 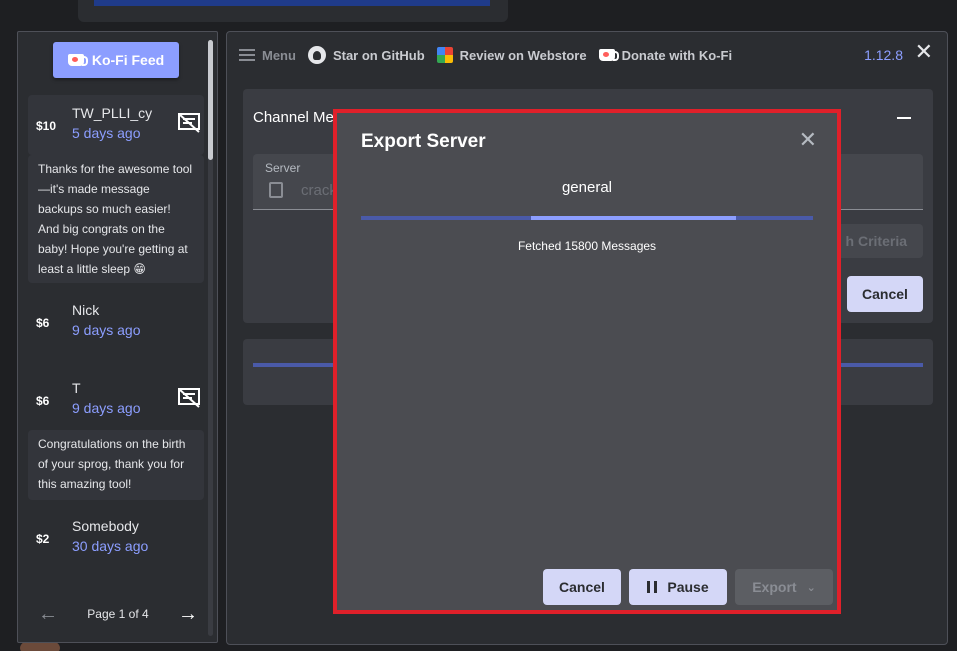 What do you see at coordinates (293, 11) in the screenshot?
I see `background-top-strip` at bounding box center [293, 11].